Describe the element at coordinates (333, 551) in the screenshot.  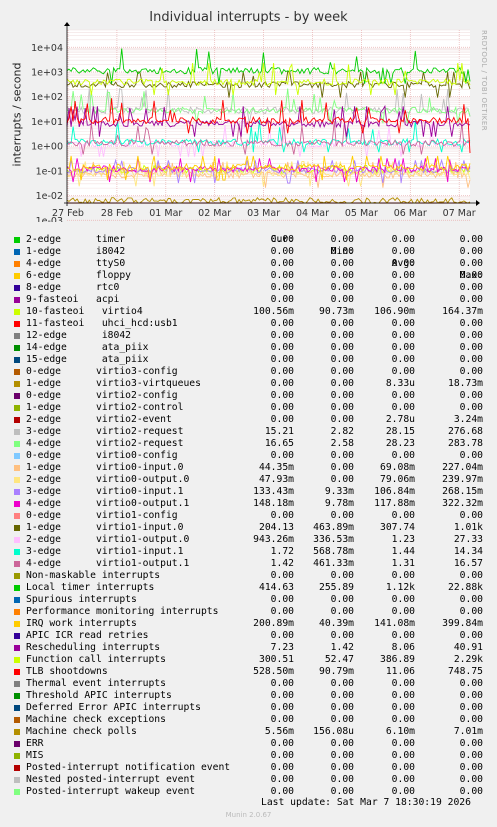
I see `legend-min-value: 568.78m` at that location.